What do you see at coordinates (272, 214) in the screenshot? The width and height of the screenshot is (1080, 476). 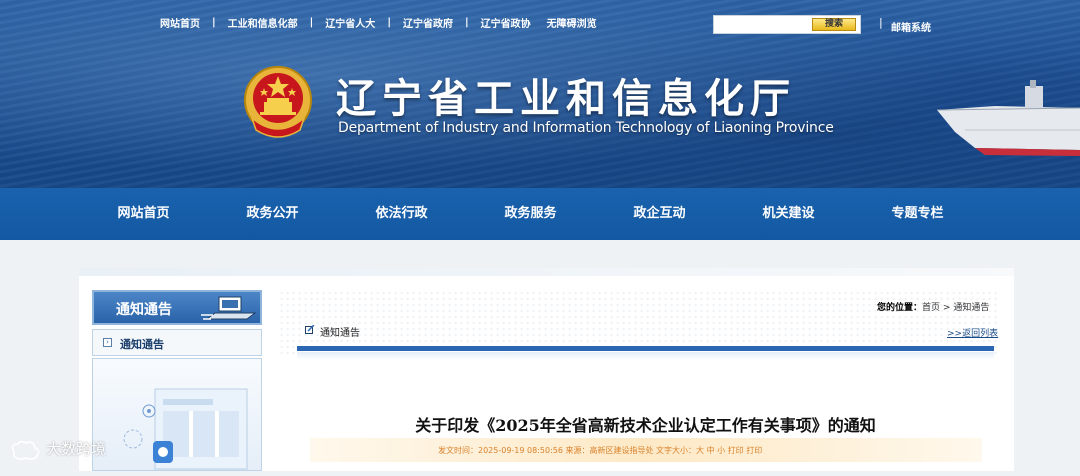 I see `nav-government-affairs: 政务公开` at bounding box center [272, 214].